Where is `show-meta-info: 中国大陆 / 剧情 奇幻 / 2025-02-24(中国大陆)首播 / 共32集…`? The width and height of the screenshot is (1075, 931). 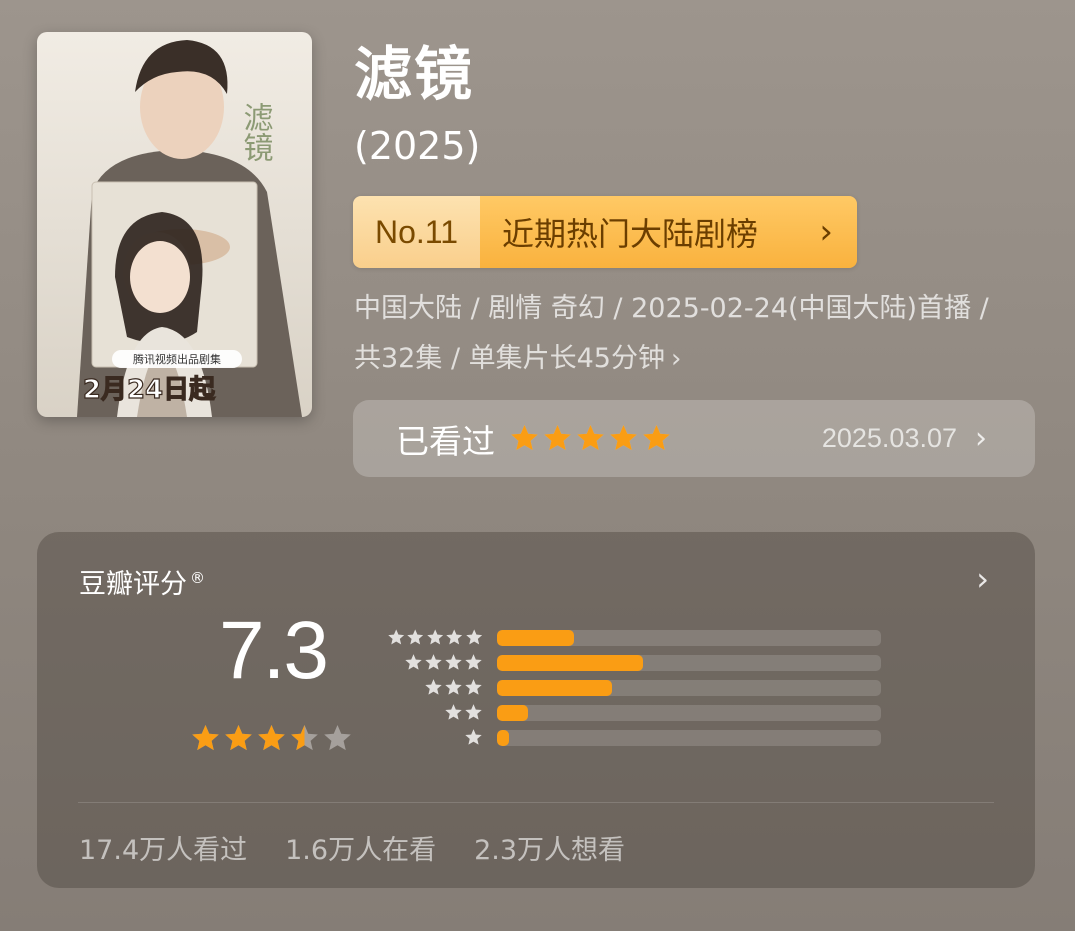
show-meta-info: 中国大陆 / 剧情 奇幻 / 2025-02-24(中国大陆)首播 / 共32集… is located at coordinates (679, 334).